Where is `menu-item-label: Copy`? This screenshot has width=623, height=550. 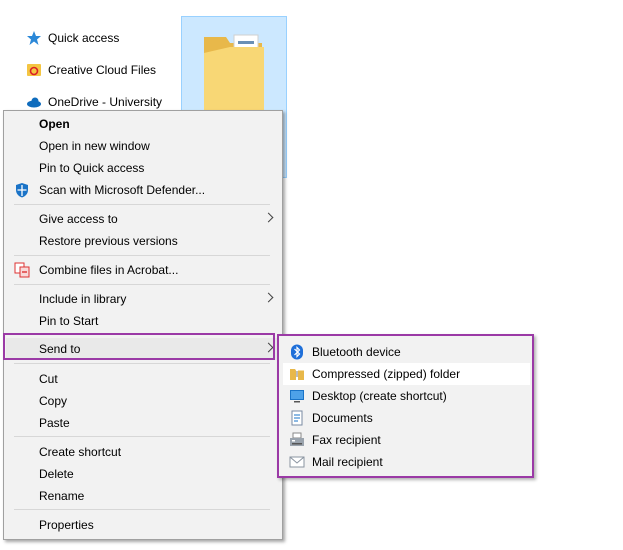 menu-item-label: Copy is located at coordinates (53, 401).